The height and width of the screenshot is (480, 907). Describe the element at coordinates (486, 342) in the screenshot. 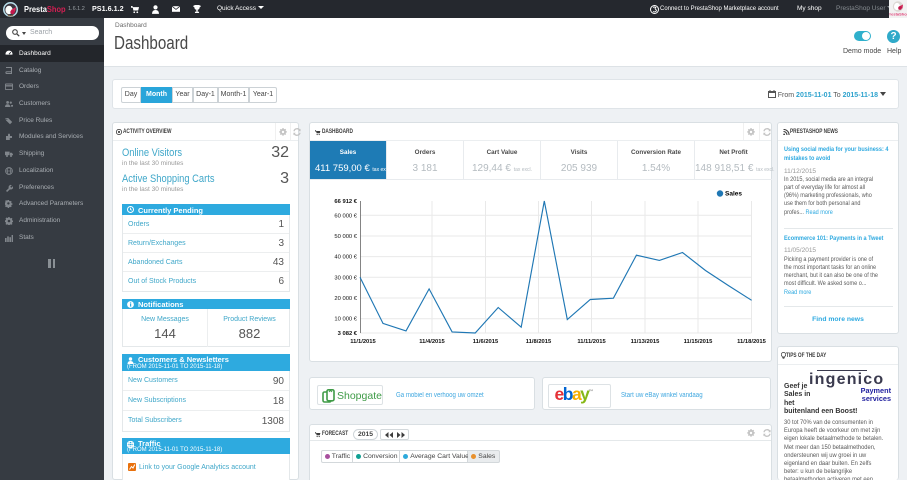

I see `svg-text: 11/6/2015` at that location.